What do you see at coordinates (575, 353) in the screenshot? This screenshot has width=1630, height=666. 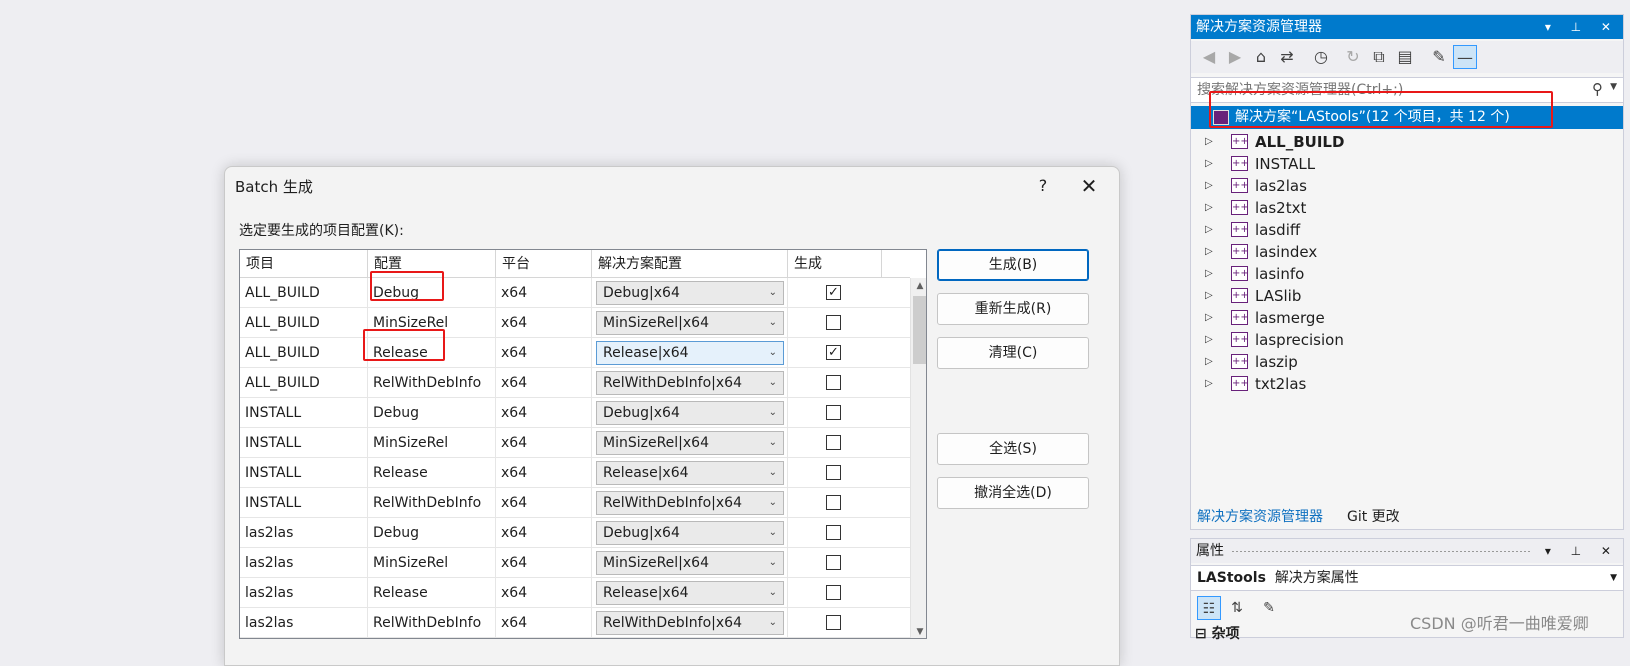 I see `table-row: ALL_BUILD Release x64 Release|x64 ⌄ ✓` at bounding box center [575, 353].